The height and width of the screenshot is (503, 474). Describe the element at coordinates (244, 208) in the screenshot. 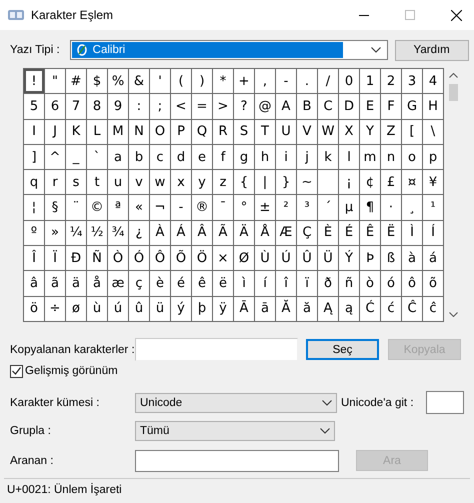

I see `character-cell: °` at that location.